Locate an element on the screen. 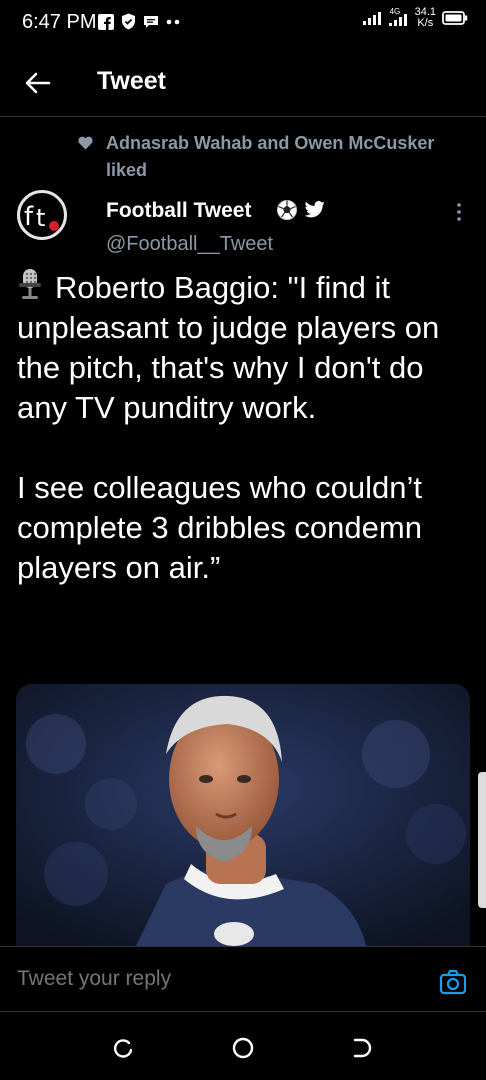 This screenshot has height=1080, width=486. reply-bar is located at coordinates (243, 979).